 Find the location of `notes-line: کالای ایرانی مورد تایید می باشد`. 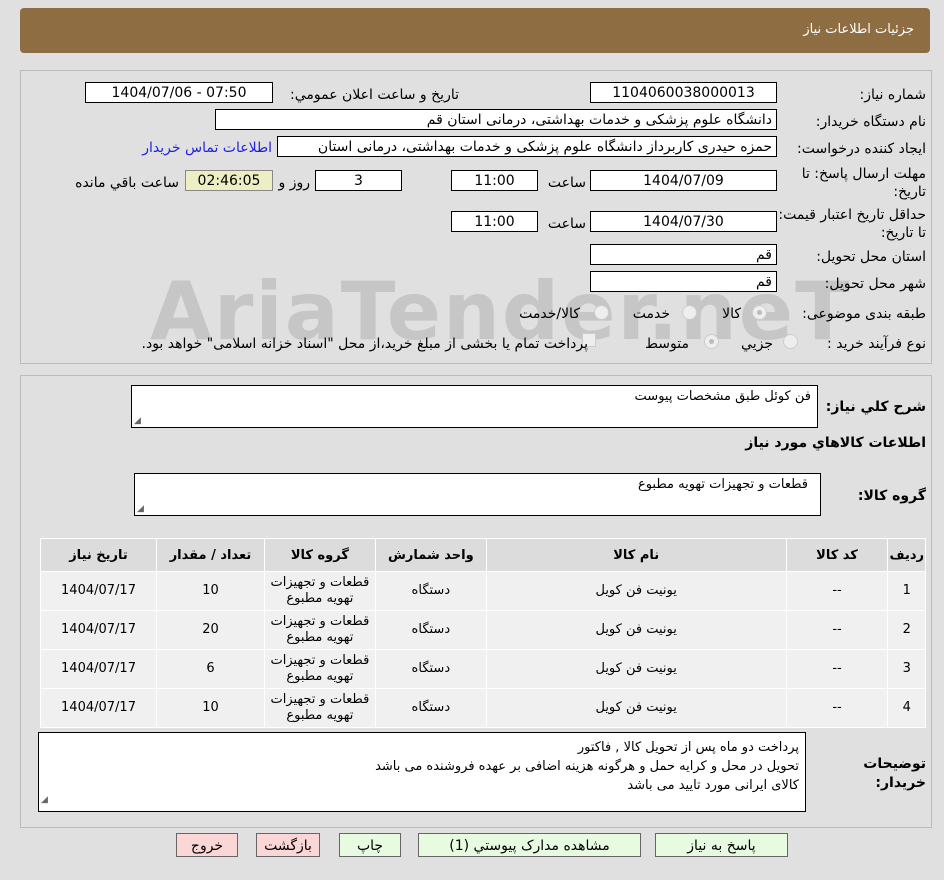

notes-line: کالای ایرانی مورد تایید می باشد is located at coordinates (713, 785).